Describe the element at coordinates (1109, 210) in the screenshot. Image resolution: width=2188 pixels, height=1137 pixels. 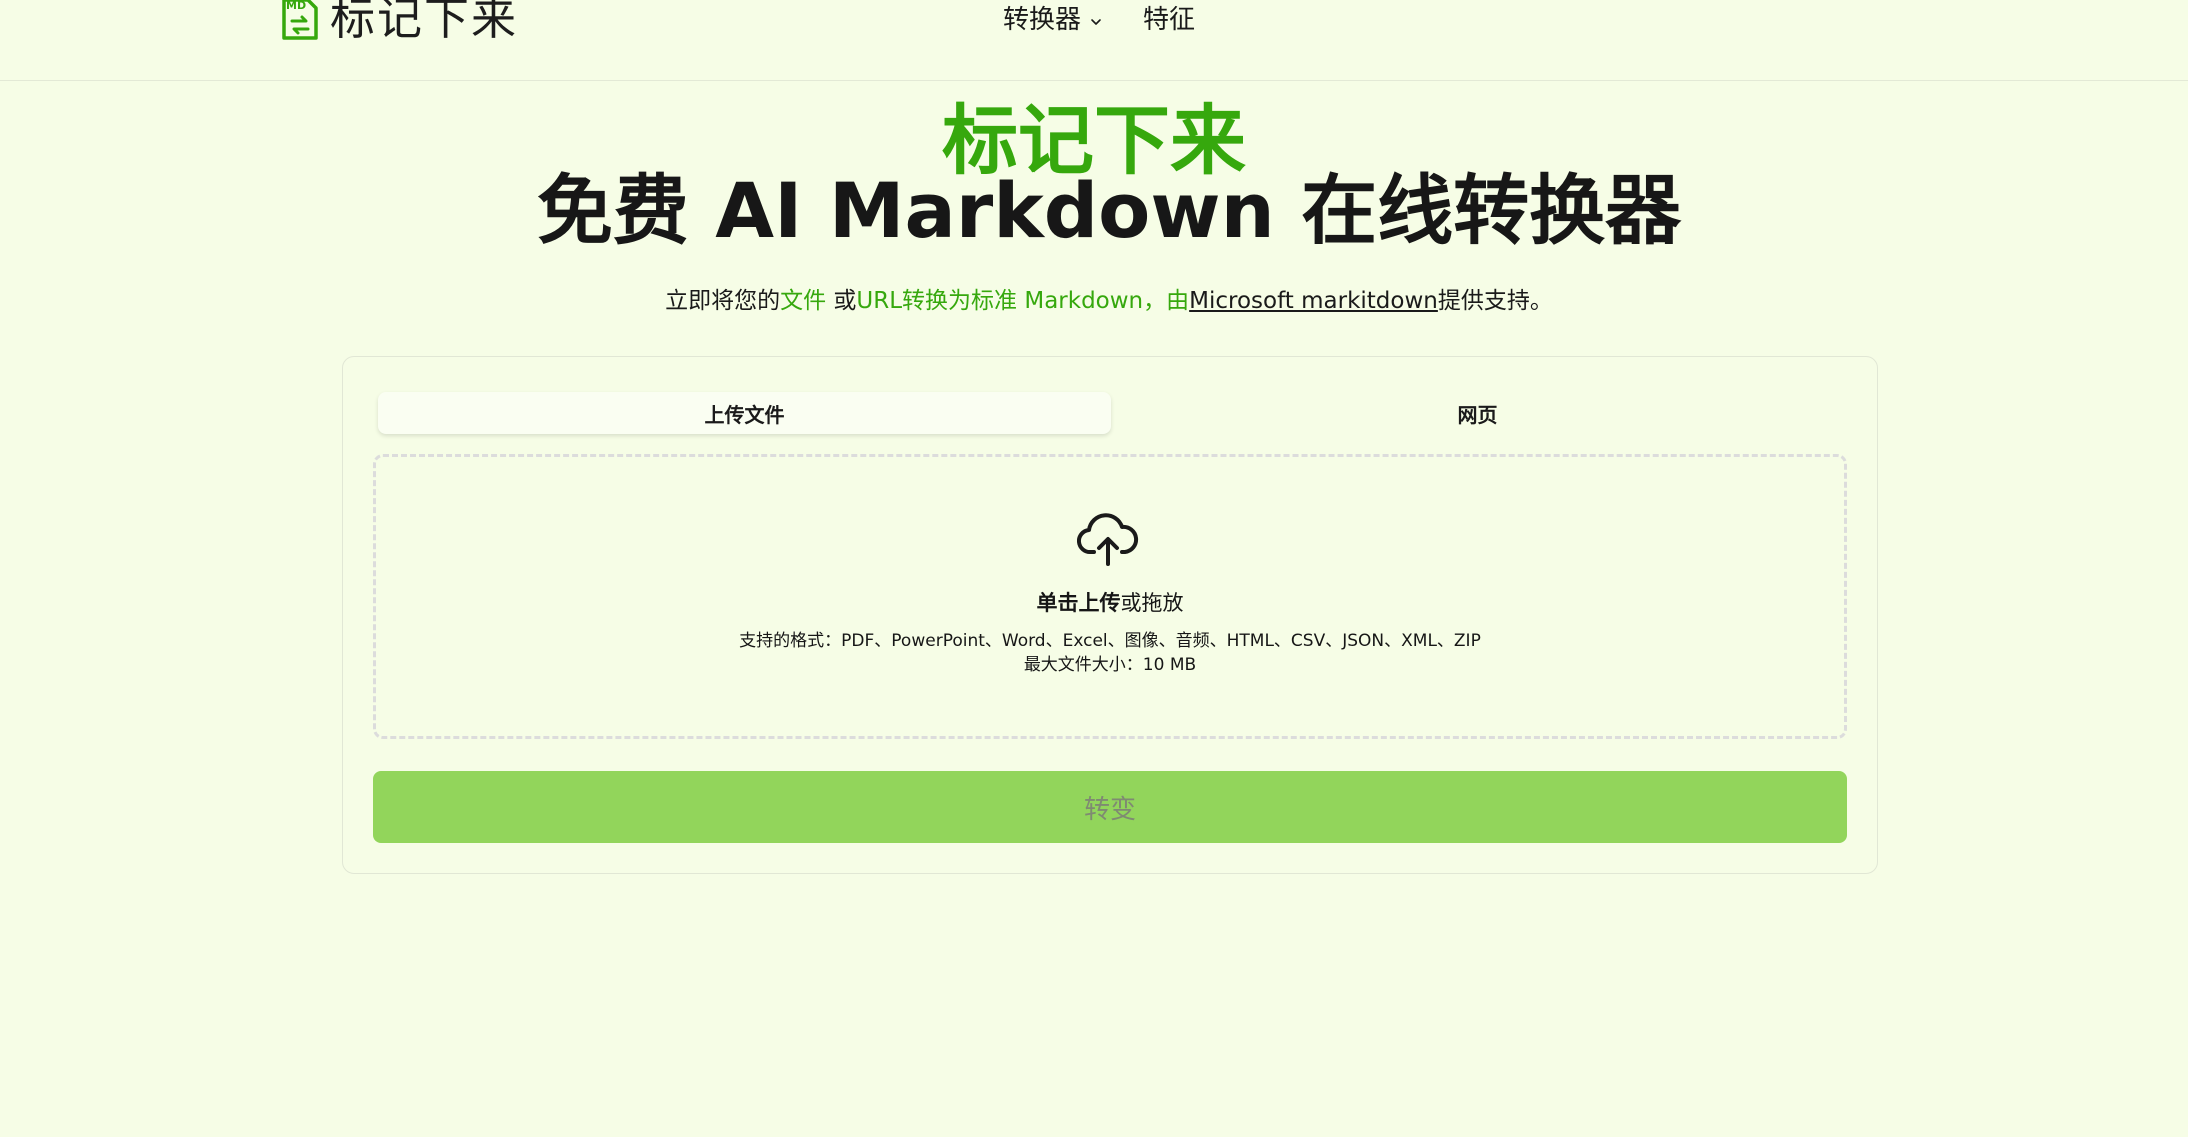
I see `hero-title-main: 免费 AI Markdown 在线转换器` at that location.